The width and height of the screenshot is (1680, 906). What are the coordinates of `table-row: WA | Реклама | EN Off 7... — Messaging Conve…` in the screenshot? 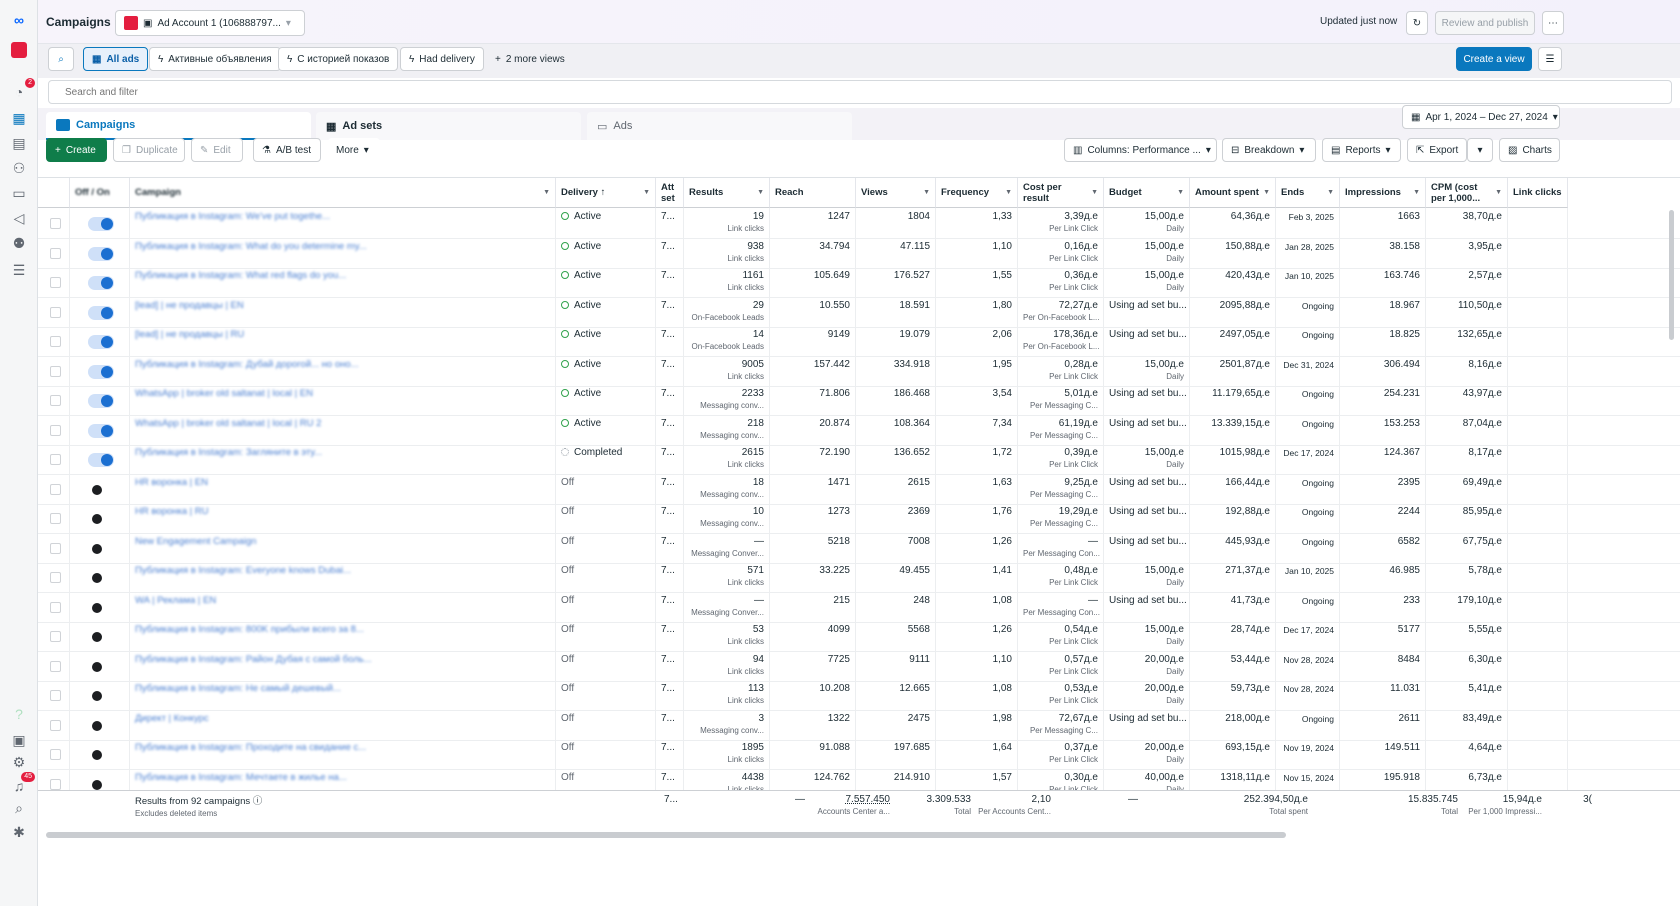 It's located at (859, 607).